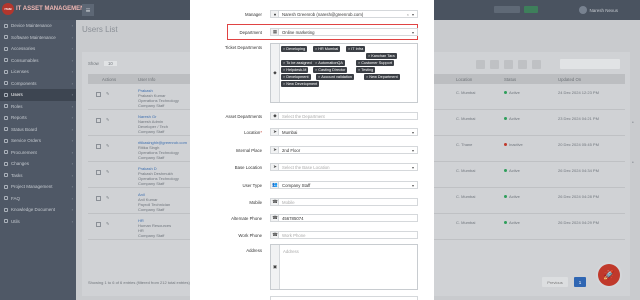  Describe the element at coordinates (38, 210) in the screenshot. I see `sidebar-item-knowledge-document: Knowledge Document ›` at that location.